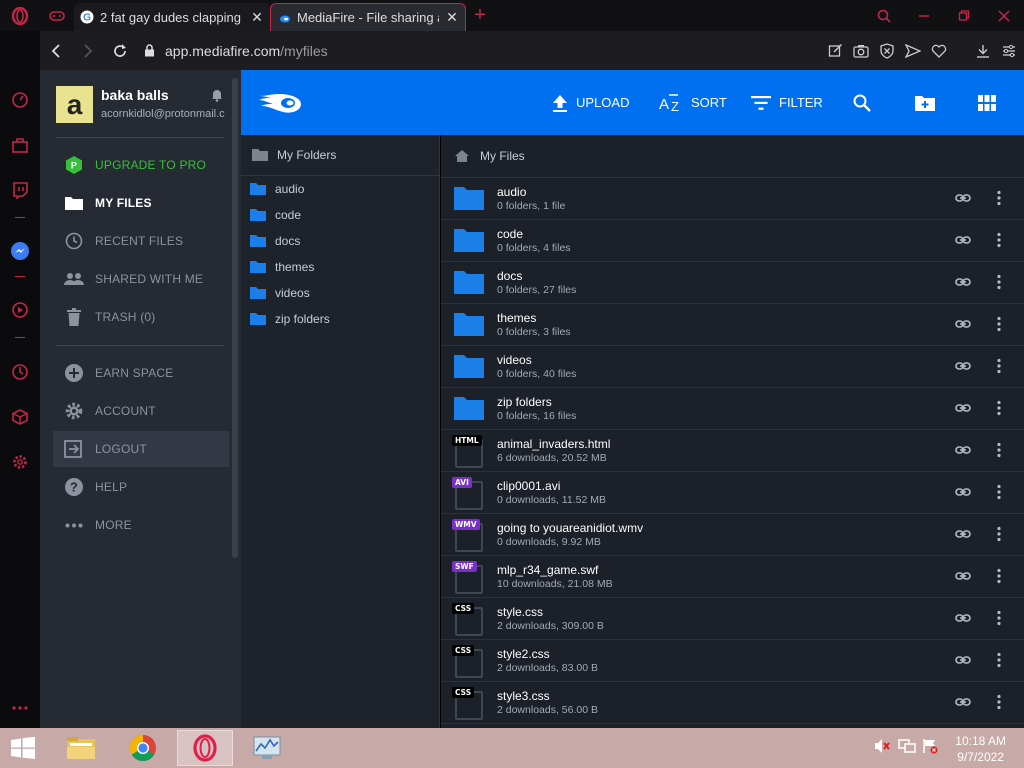  Describe the element at coordinates (23, 748) in the screenshot. I see `windows-start-icon` at that location.